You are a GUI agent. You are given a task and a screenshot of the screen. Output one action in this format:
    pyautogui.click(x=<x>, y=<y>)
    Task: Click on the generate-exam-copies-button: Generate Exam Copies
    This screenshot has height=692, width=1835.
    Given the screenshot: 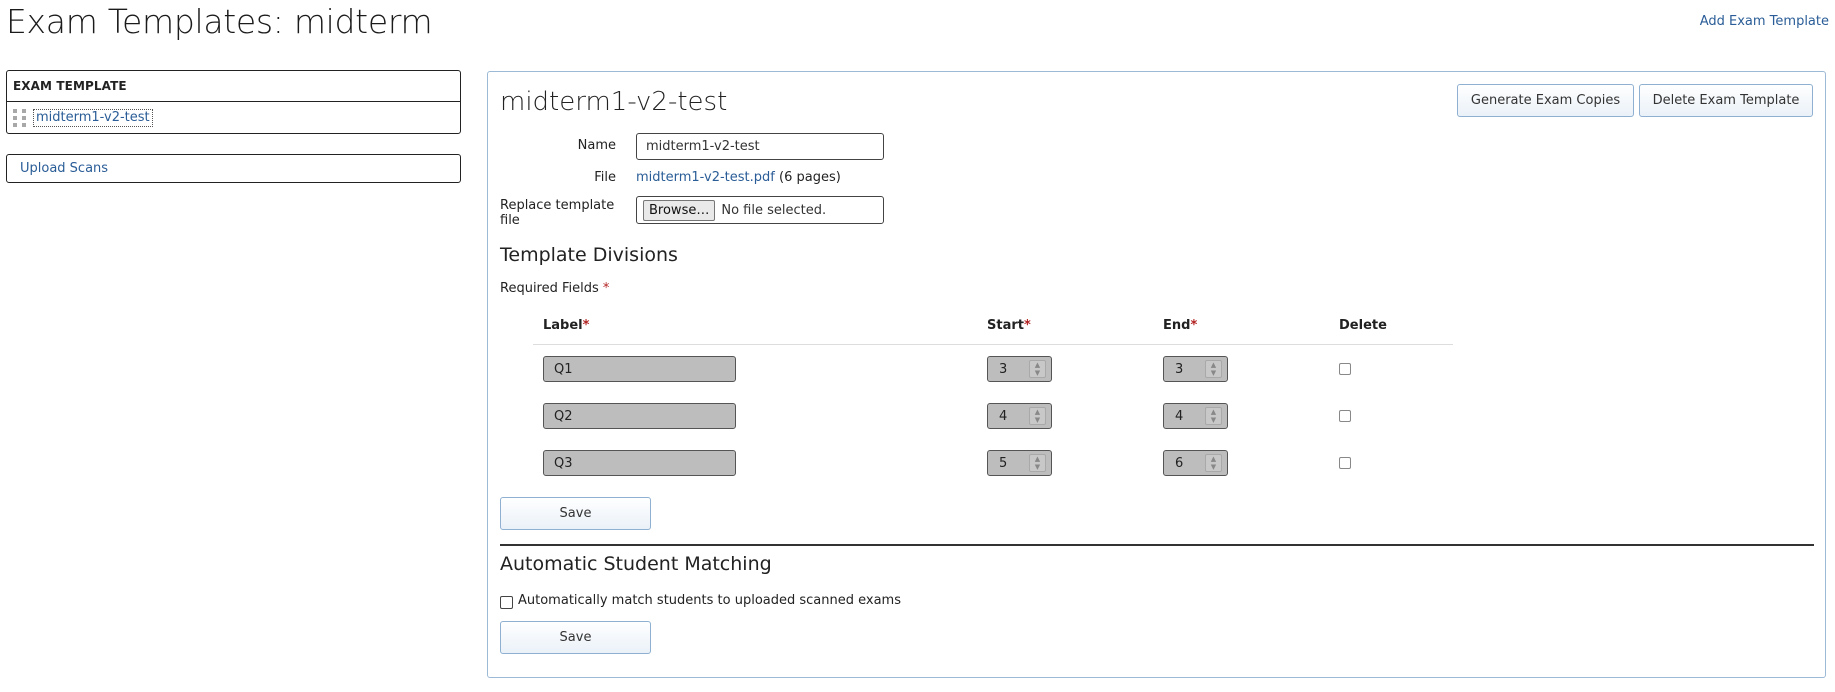 What is the action you would take?
    pyautogui.click(x=1545, y=100)
    